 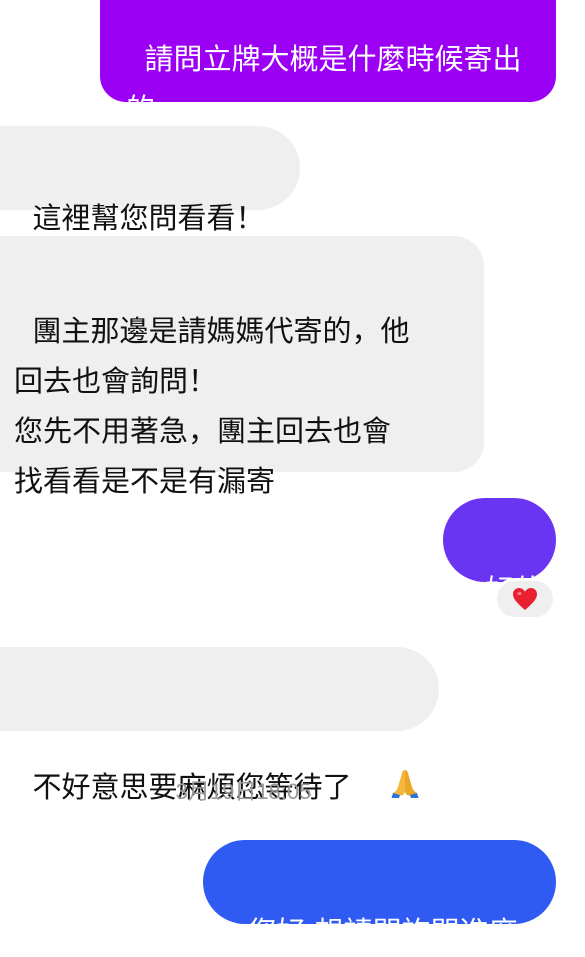 What do you see at coordinates (148, 218) in the screenshot?
I see `message-text: 這裡幫您問看看！` at bounding box center [148, 218].